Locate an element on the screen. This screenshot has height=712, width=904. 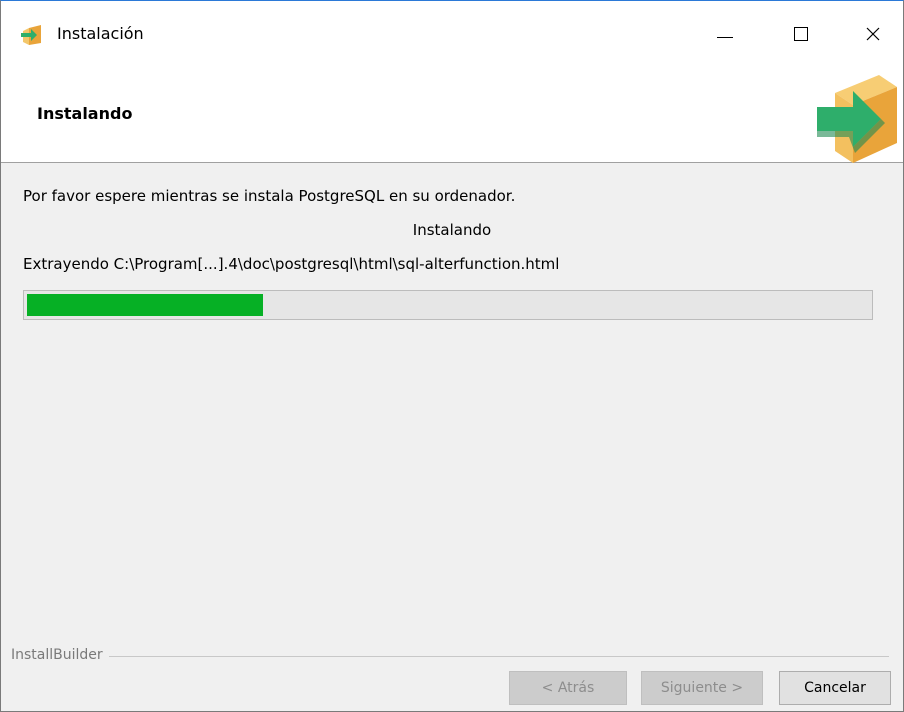
page-title: Instalando is located at coordinates (85, 113).